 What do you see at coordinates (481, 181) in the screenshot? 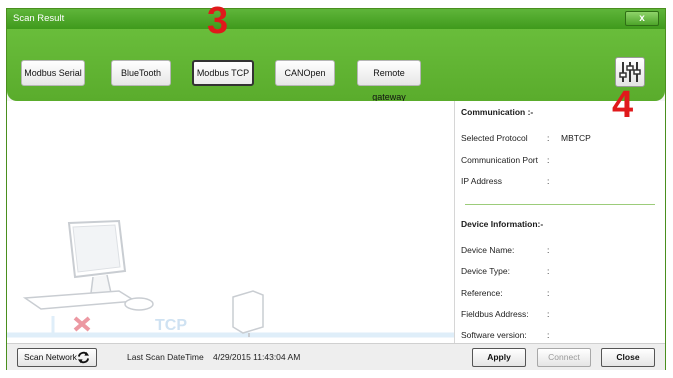
I see `ip-address-label: IP Address` at bounding box center [481, 181].